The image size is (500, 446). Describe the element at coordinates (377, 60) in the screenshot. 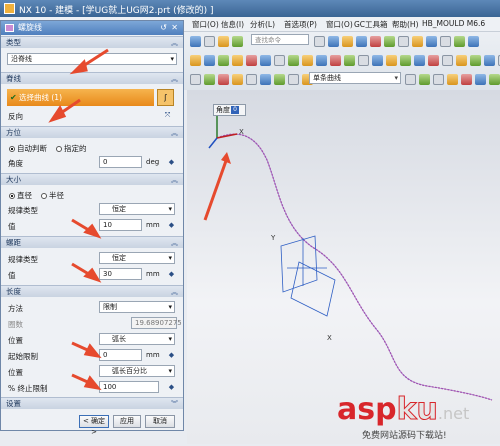

I see `sweep-icon` at that location.